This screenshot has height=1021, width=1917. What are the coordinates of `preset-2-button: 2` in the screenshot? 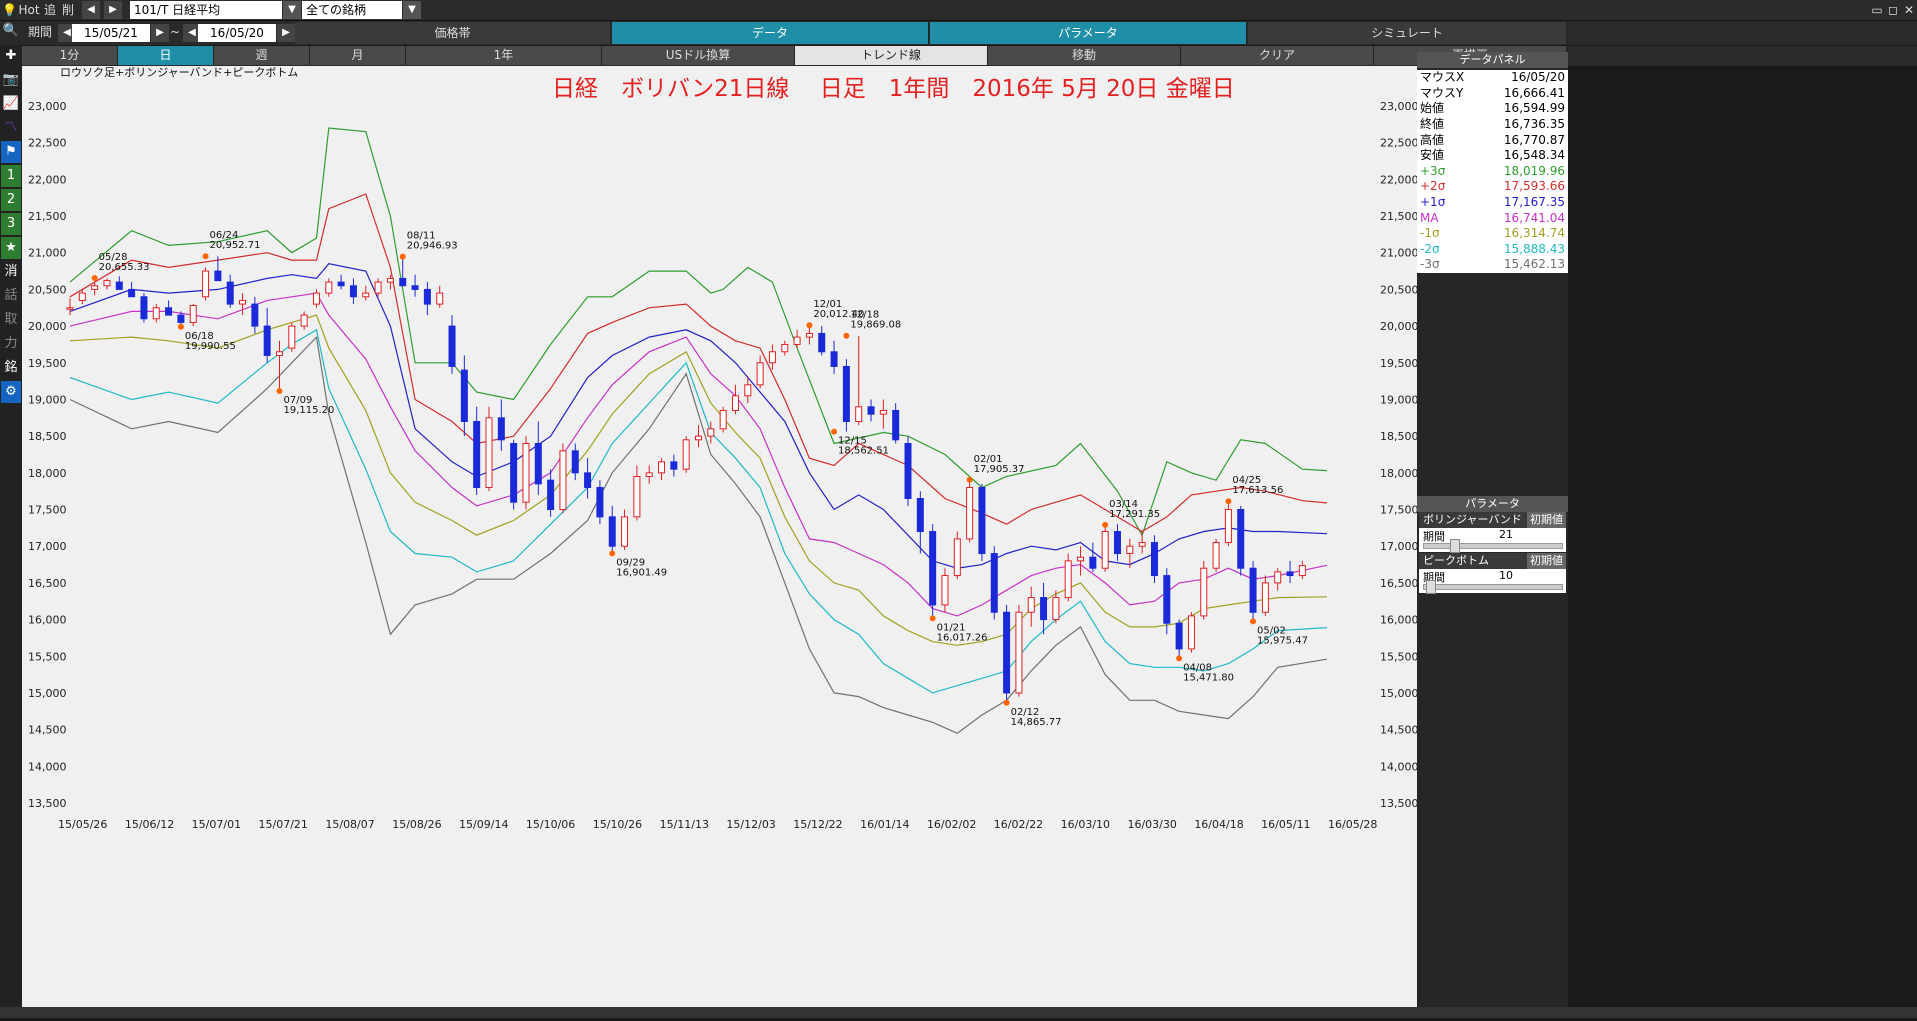 It's located at (11, 200).